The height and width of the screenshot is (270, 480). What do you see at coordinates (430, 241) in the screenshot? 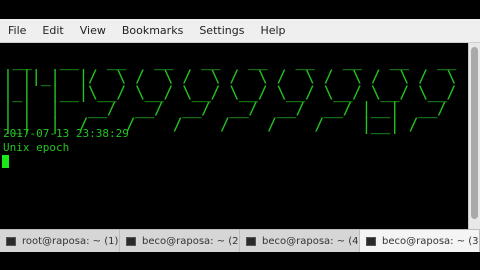
I see `tab-label: beco@raposa: ~ (3)` at bounding box center [430, 241].